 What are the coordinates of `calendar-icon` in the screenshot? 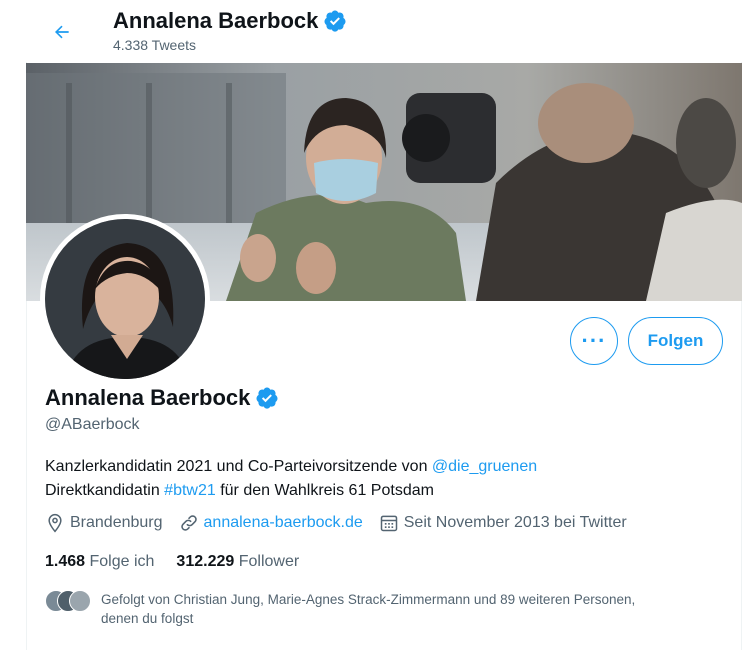 It's located at (388, 523).